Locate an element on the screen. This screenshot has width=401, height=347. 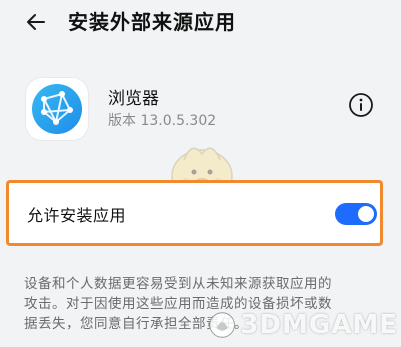
info-icon is located at coordinates (361, 105).